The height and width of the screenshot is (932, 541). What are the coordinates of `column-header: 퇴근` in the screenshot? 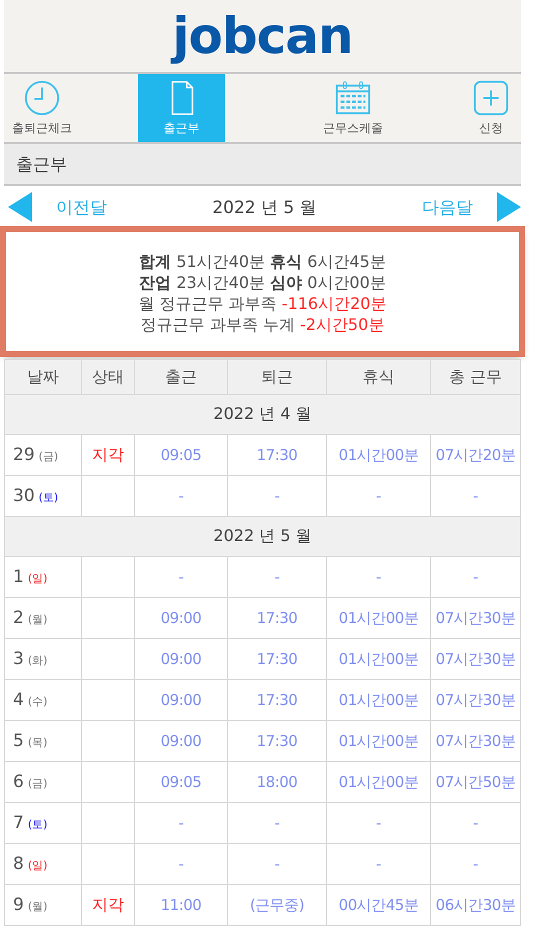 It's located at (277, 377).